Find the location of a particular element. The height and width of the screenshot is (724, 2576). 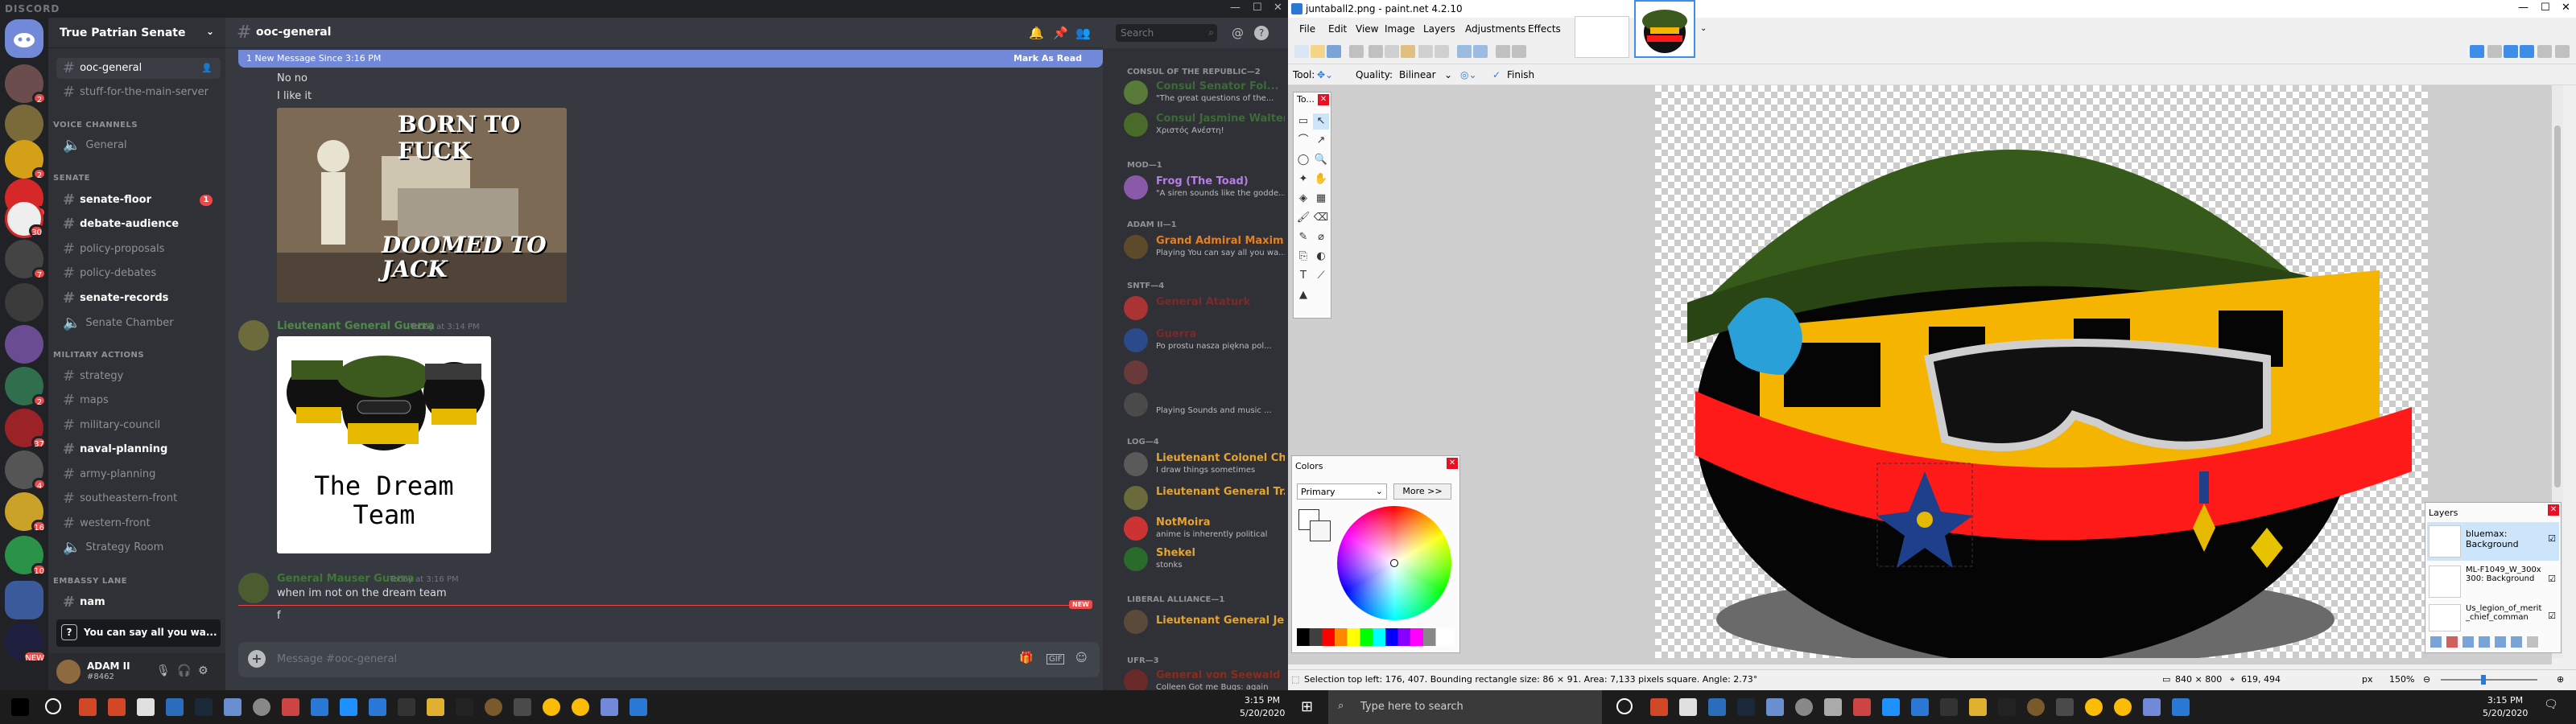

lasso-icon: ⌒ is located at coordinates (1303, 141).